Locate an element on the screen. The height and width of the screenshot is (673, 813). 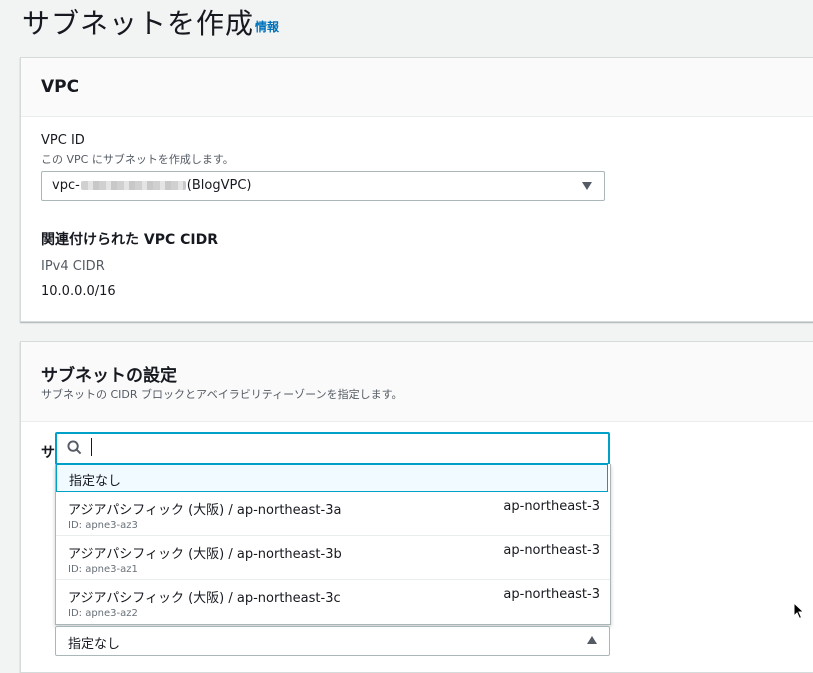
az-option-id: ID: apne3-az2 is located at coordinates (103, 613).